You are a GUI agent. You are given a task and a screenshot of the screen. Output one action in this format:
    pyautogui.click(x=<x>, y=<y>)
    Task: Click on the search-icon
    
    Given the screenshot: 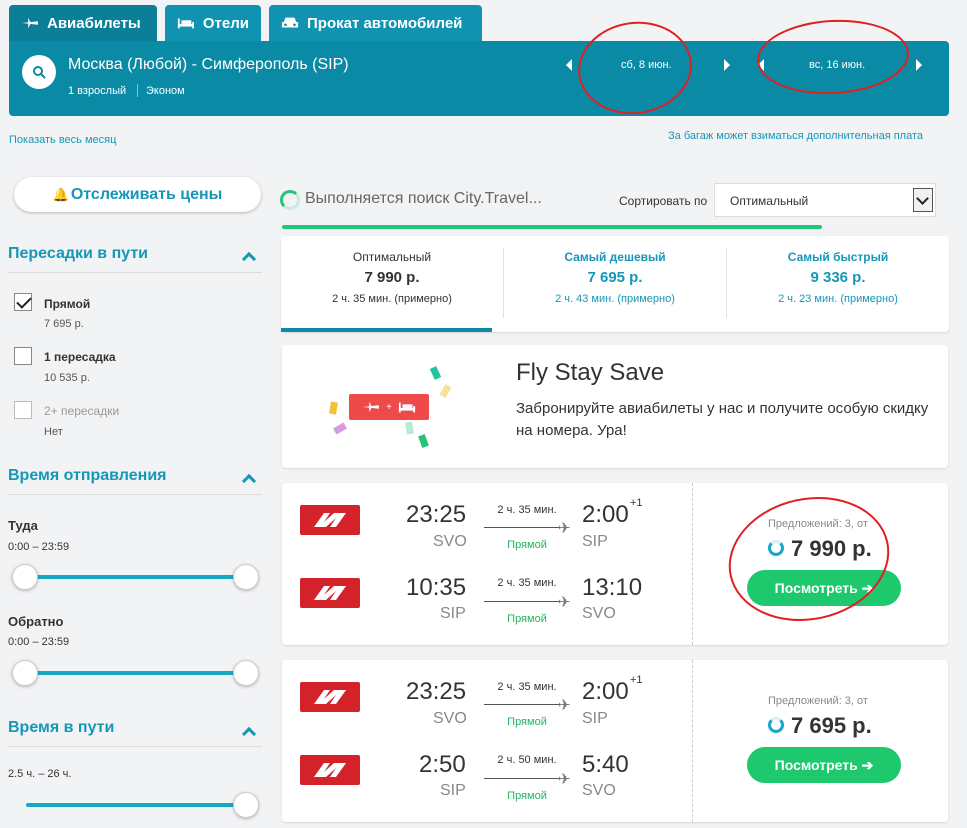 What is the action you would take?
    pyautogui.click(x=39, y=72)
    